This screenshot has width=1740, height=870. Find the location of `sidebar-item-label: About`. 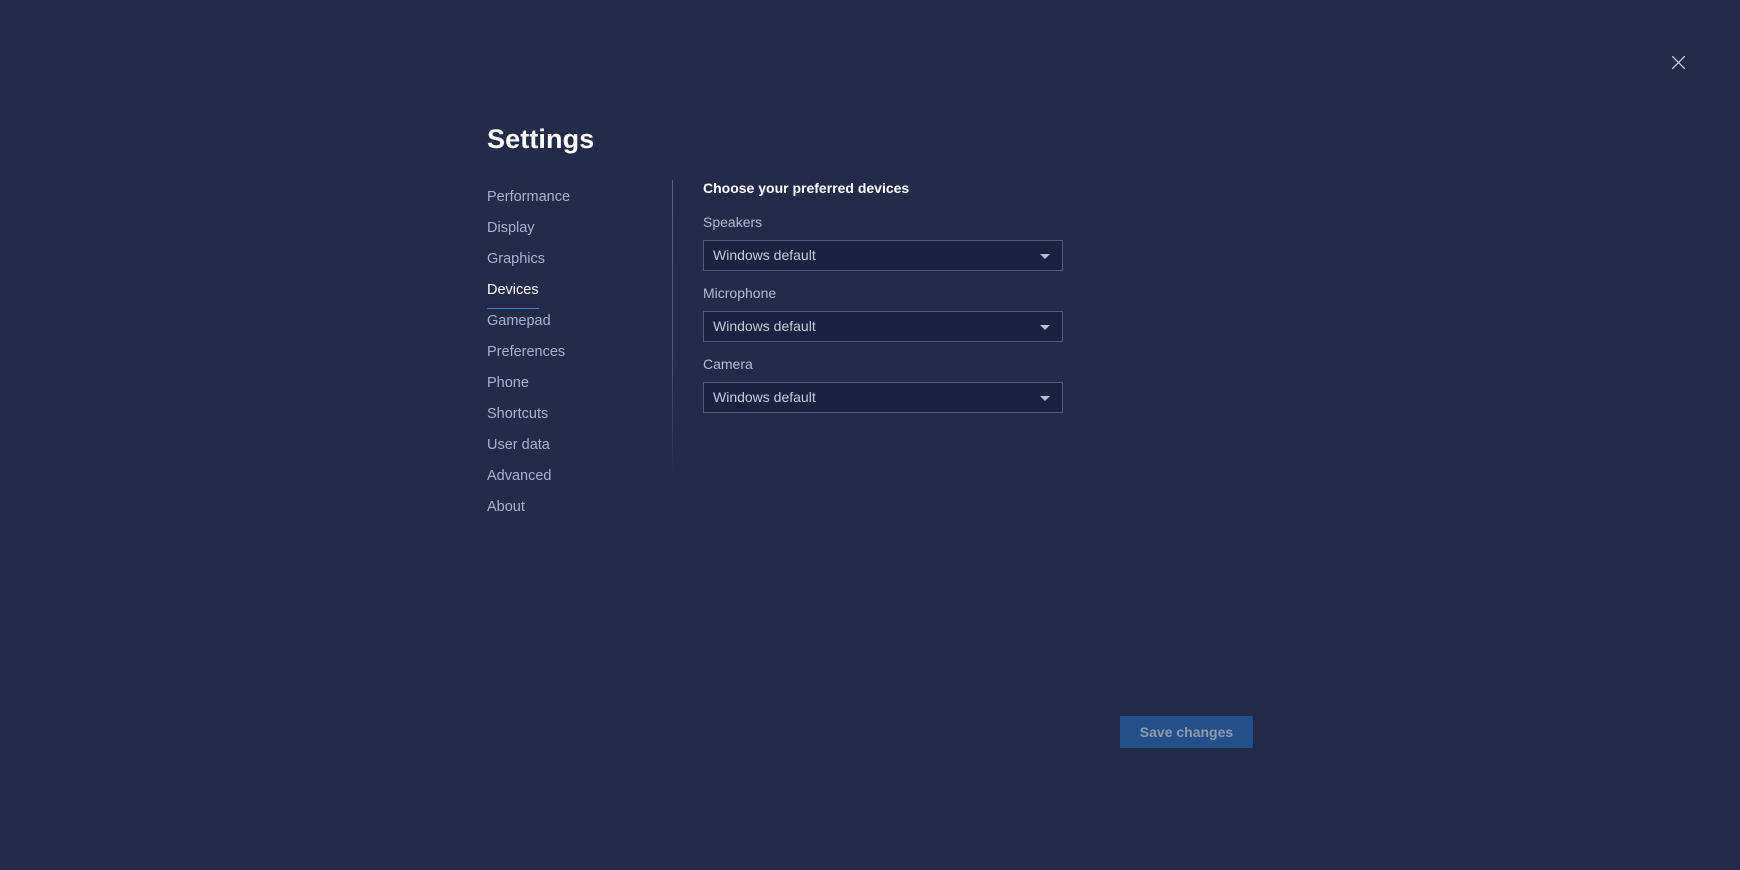

sidebar-item-label: About is located at coordinates (506, 507).